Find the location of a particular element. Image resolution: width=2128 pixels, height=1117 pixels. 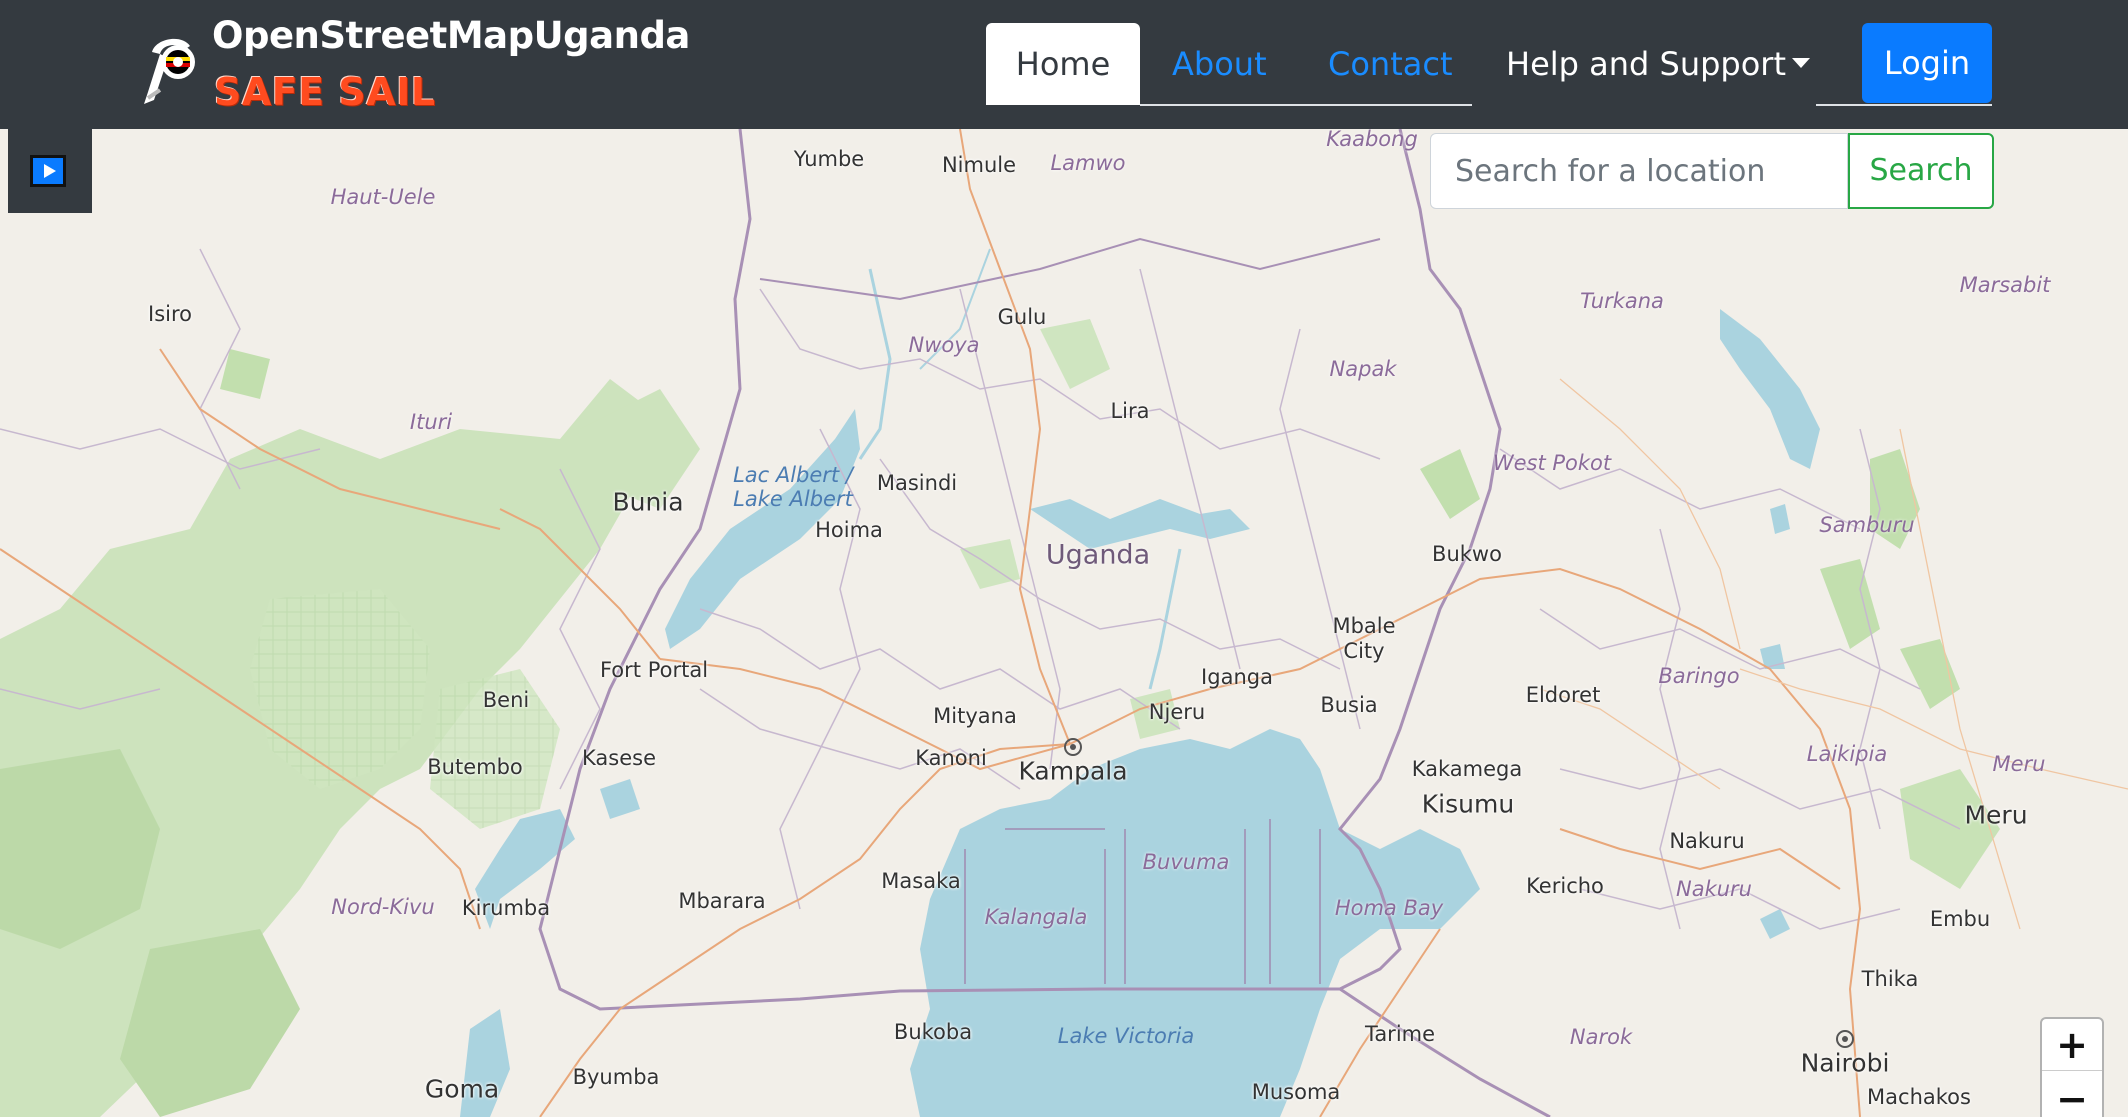

play-control is located at coordinates (50, 171).